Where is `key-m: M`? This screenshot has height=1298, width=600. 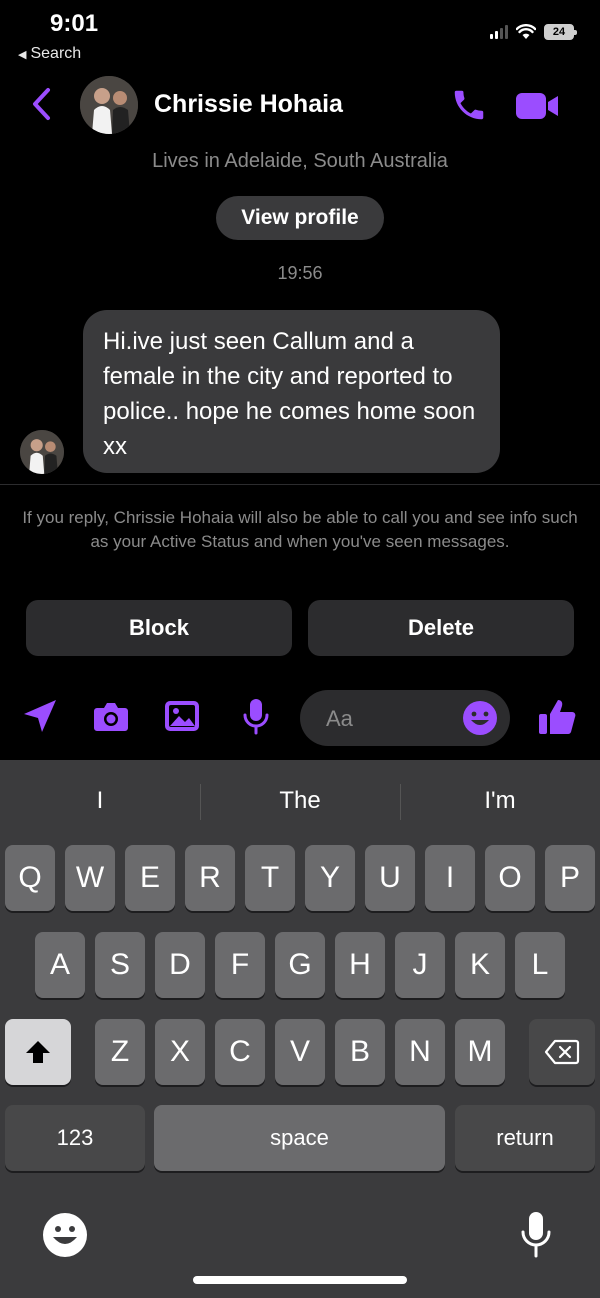
key-m: M is located at coordinates (480, 1052).